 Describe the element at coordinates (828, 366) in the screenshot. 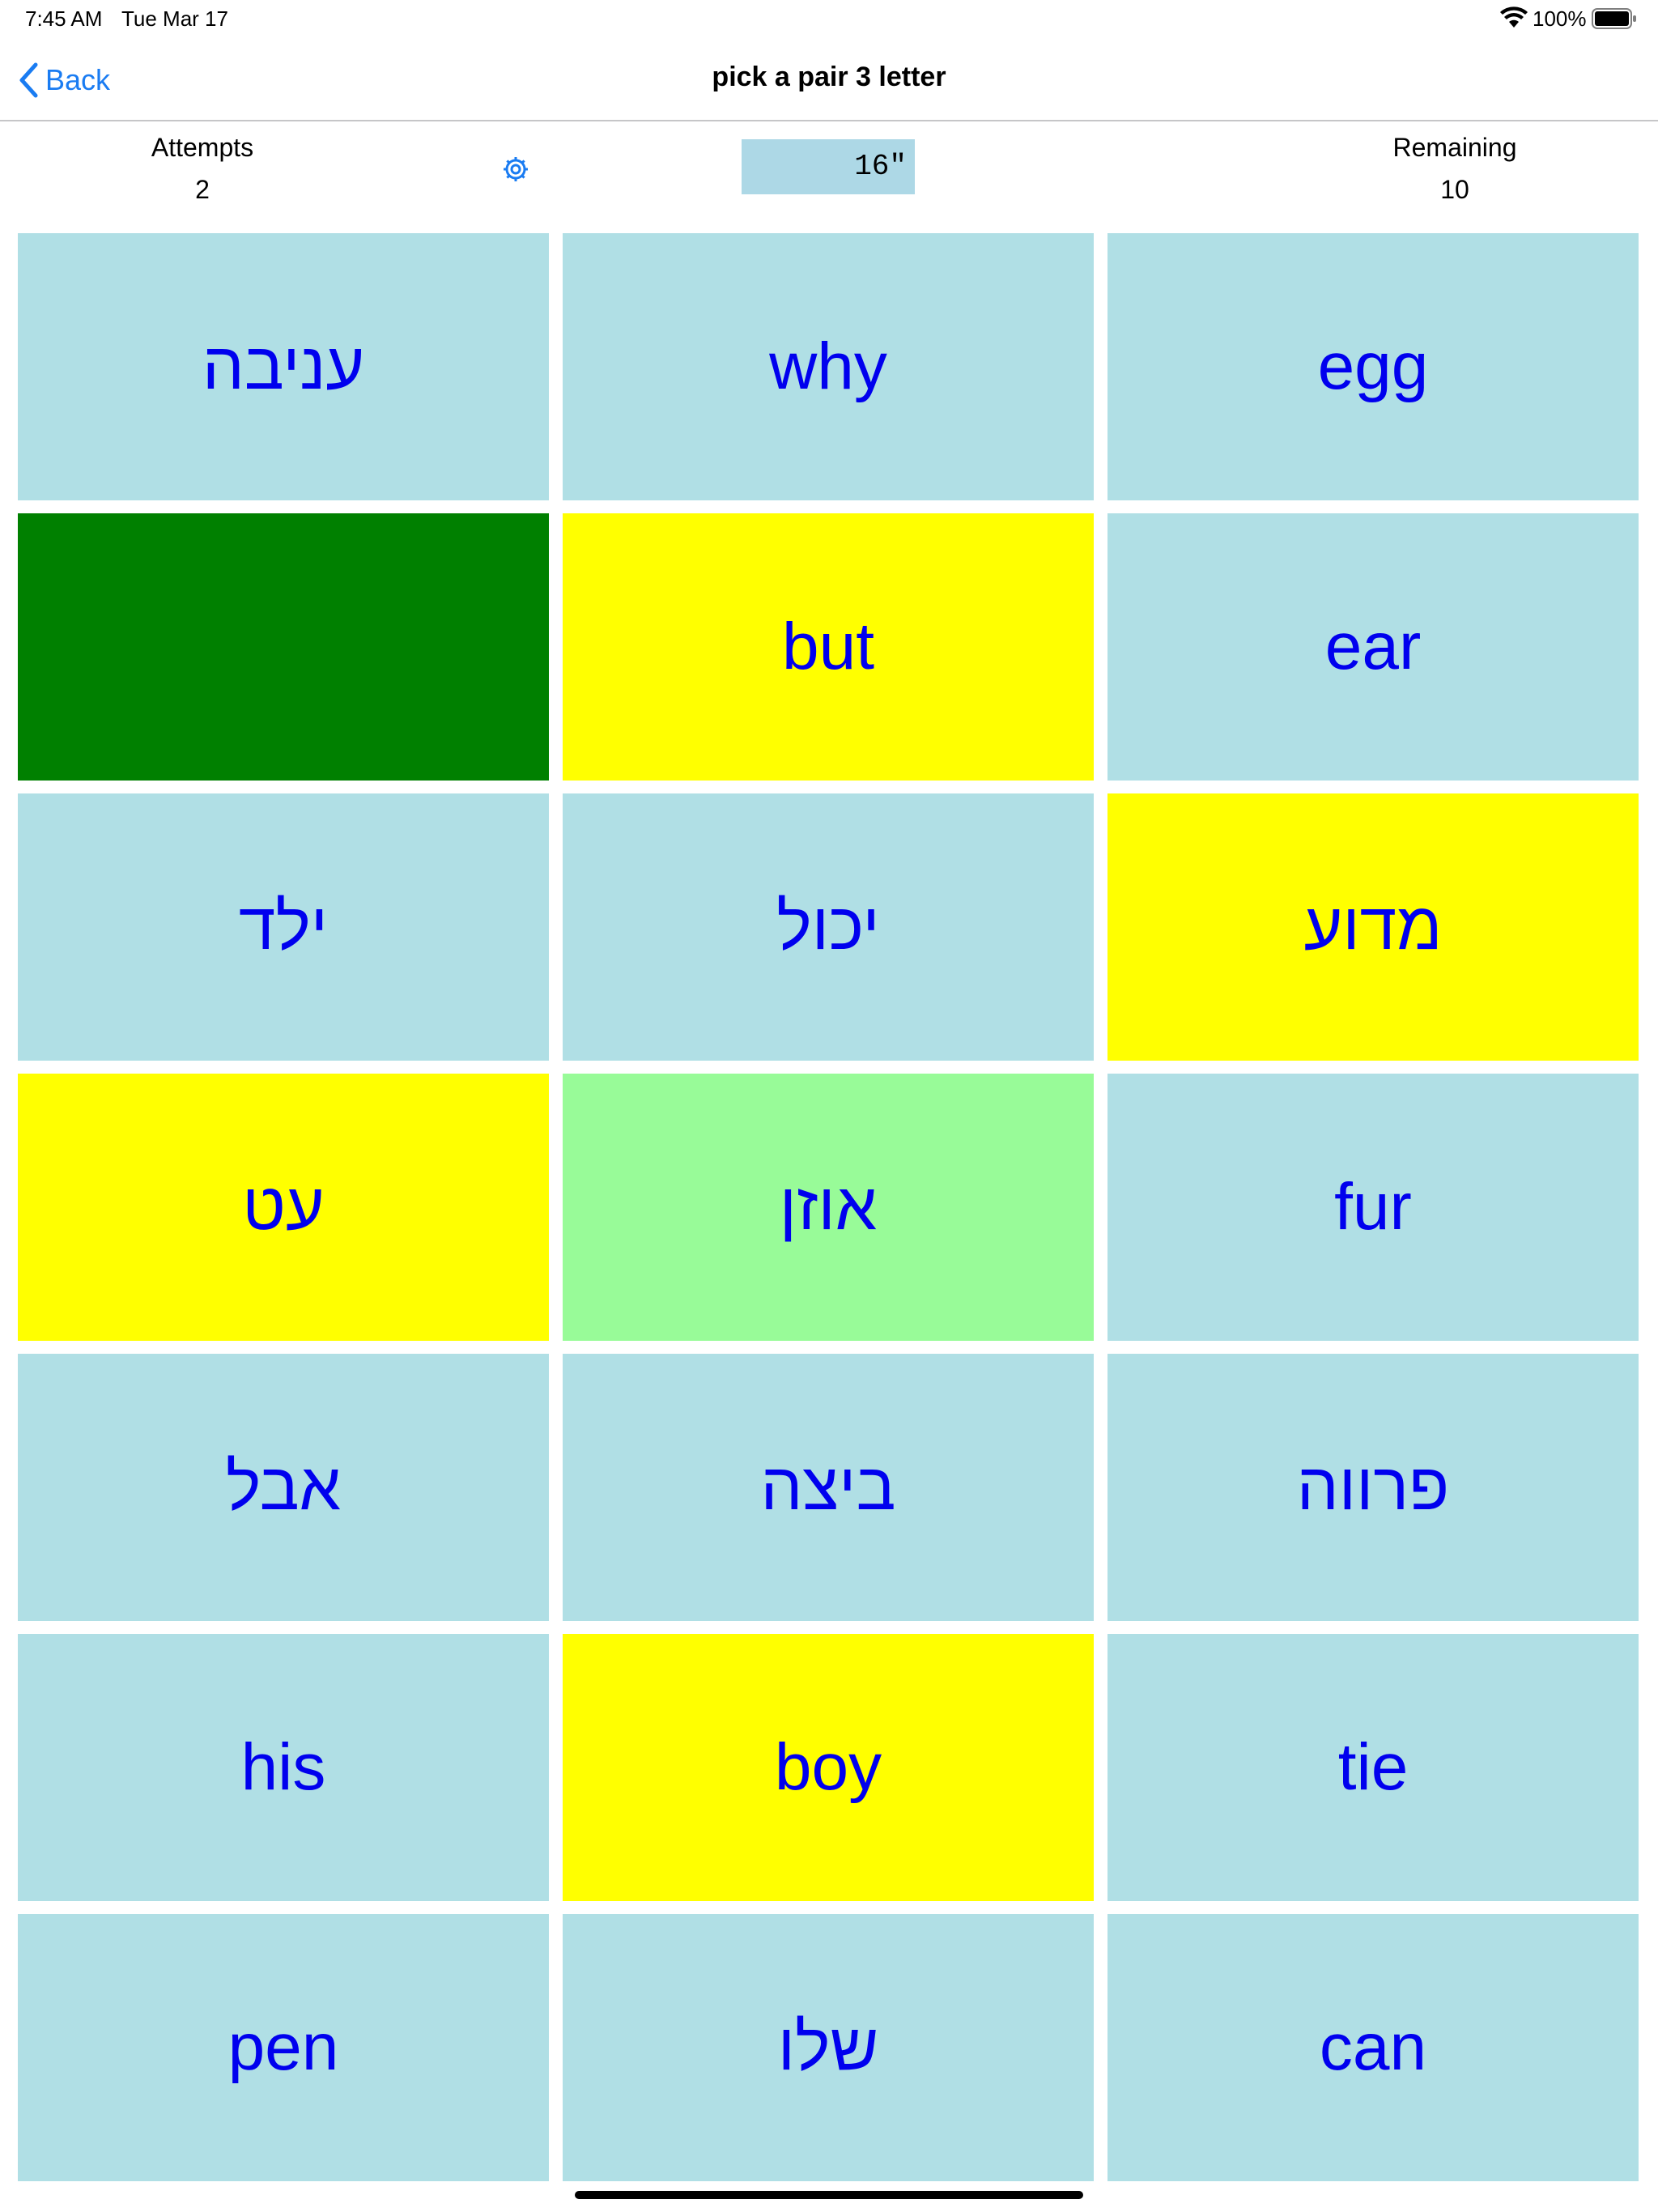

I see `word-card: why` at that location.